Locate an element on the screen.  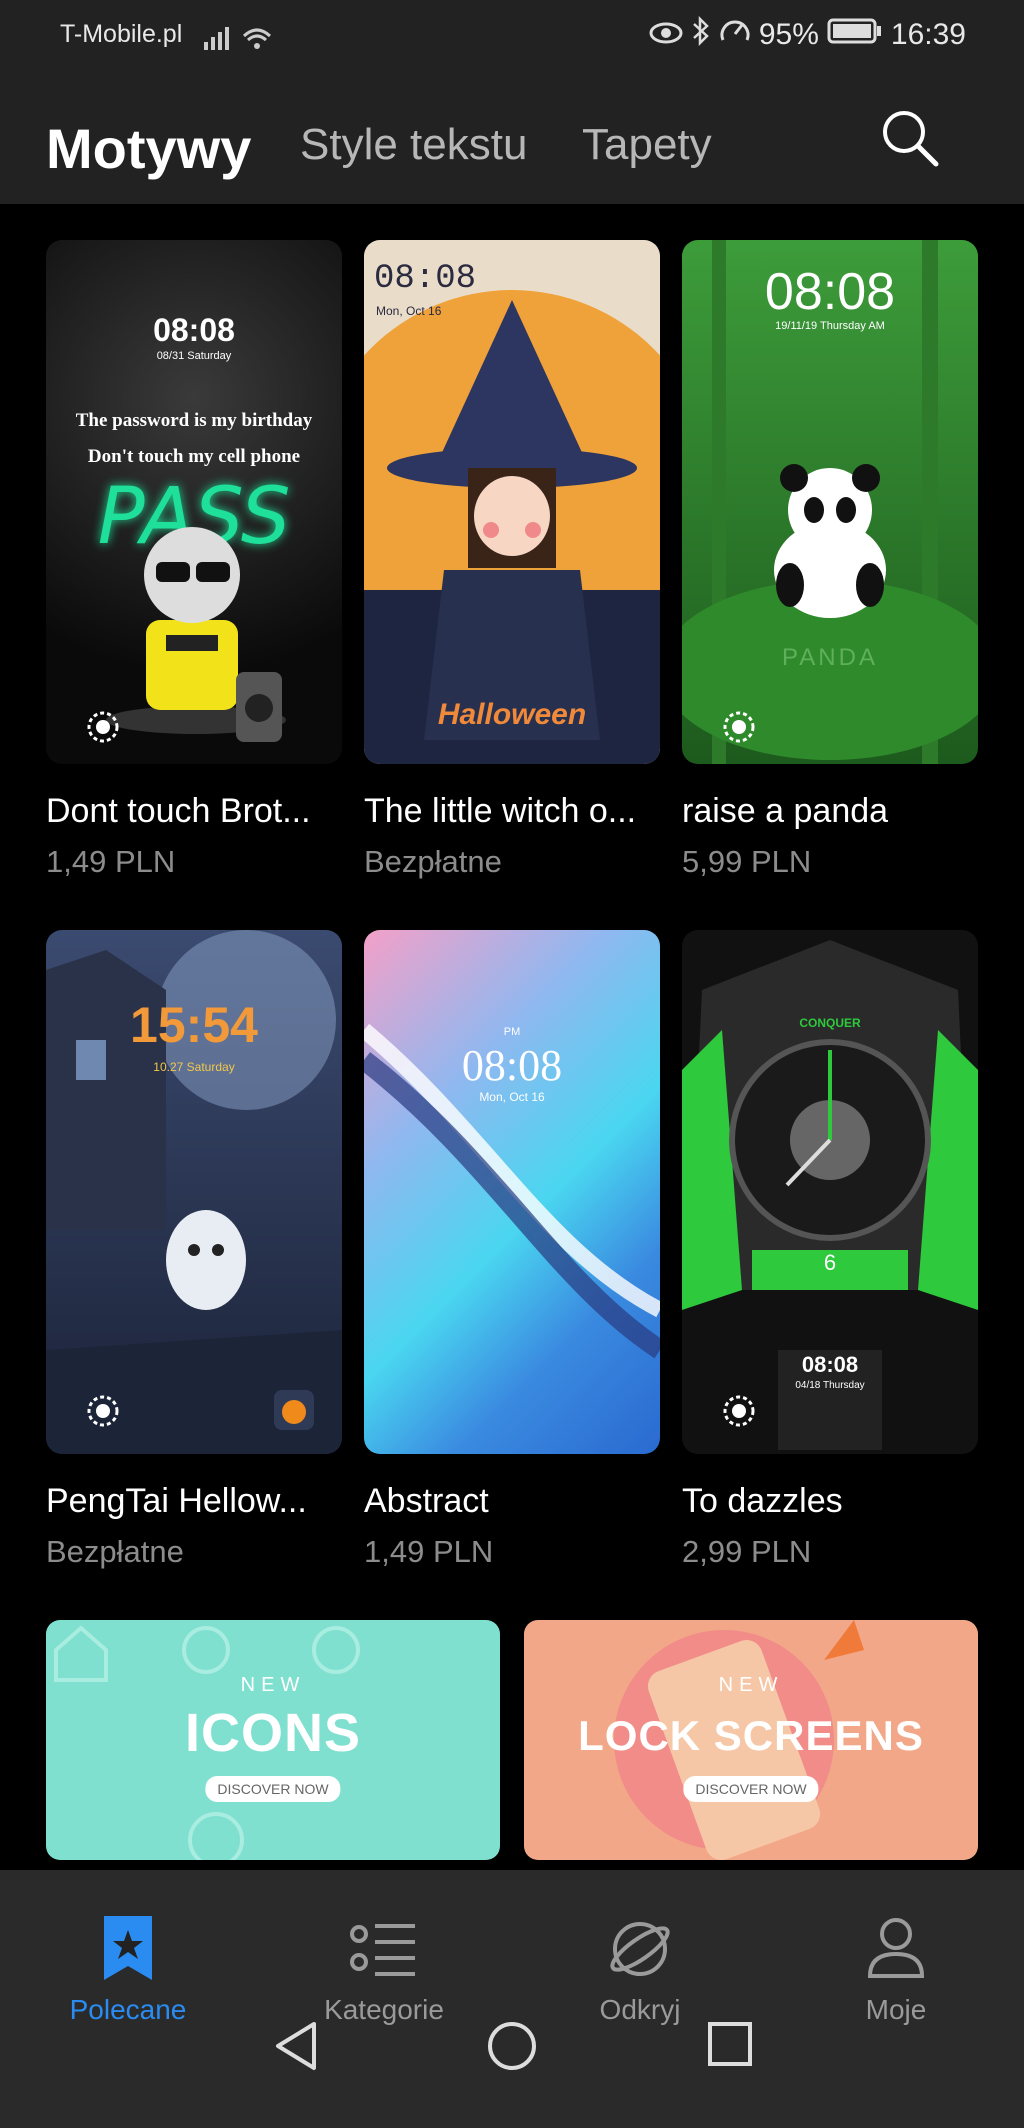
recents-button is located at coordinates (730, 2046).